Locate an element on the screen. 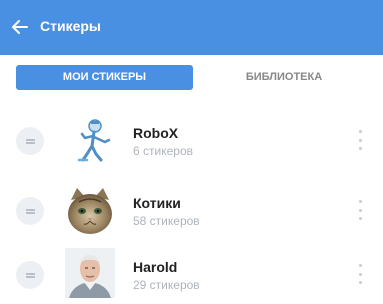  cat-sticker-icon is located at coordinates (90, 211).